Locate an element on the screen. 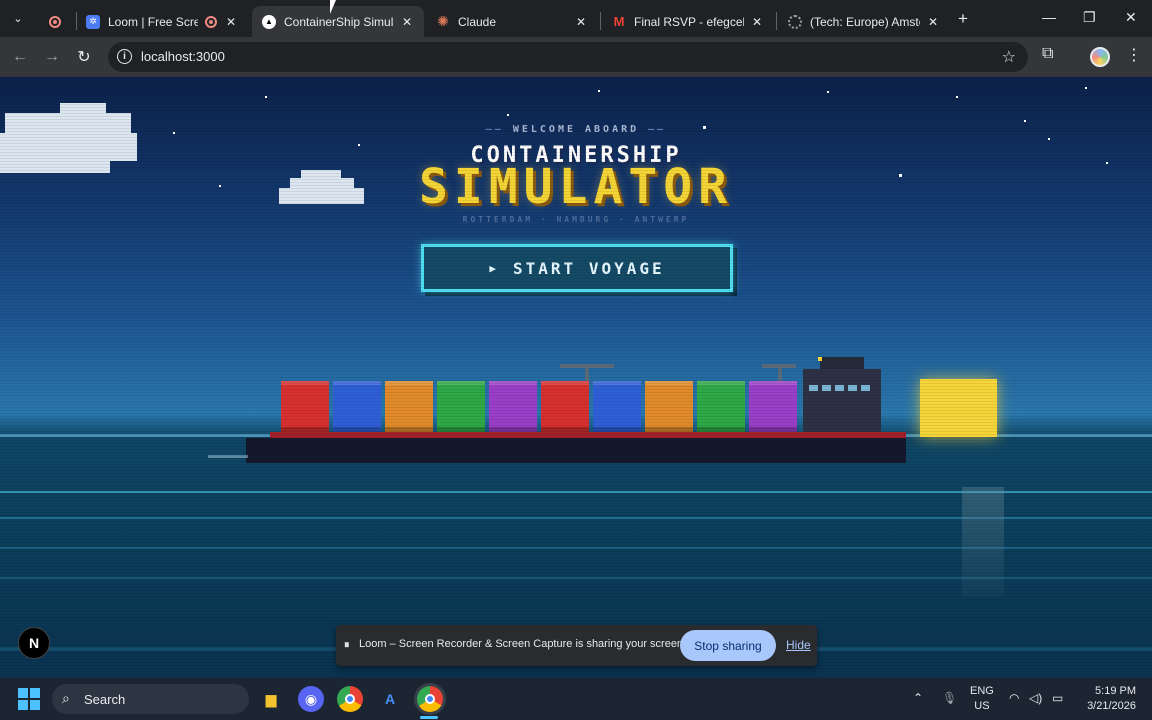 The height and width of the screenshot is (720, 1152). tab-claude: ✺ Claude ✕ is located at coordinates (512, 21).